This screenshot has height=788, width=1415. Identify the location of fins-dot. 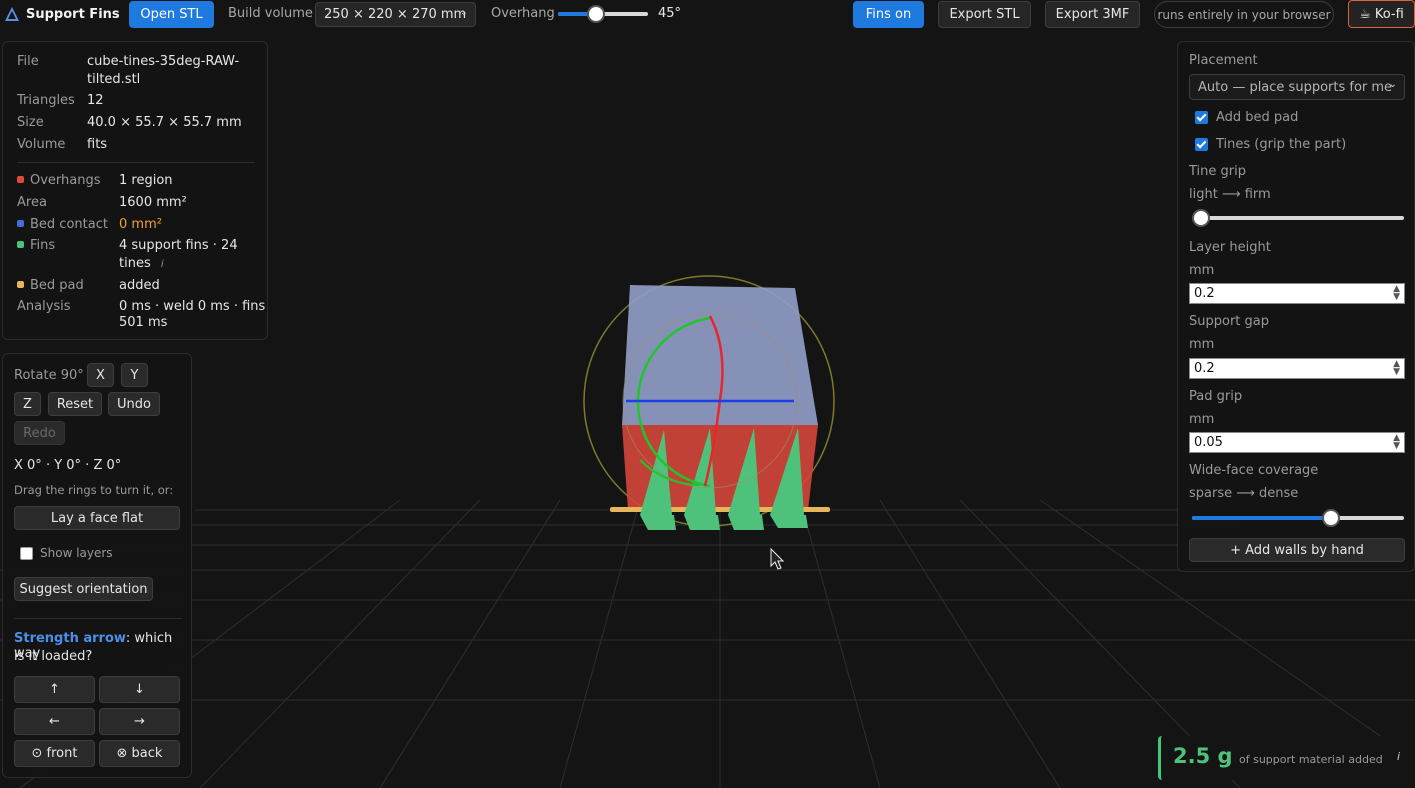
(20, 244).